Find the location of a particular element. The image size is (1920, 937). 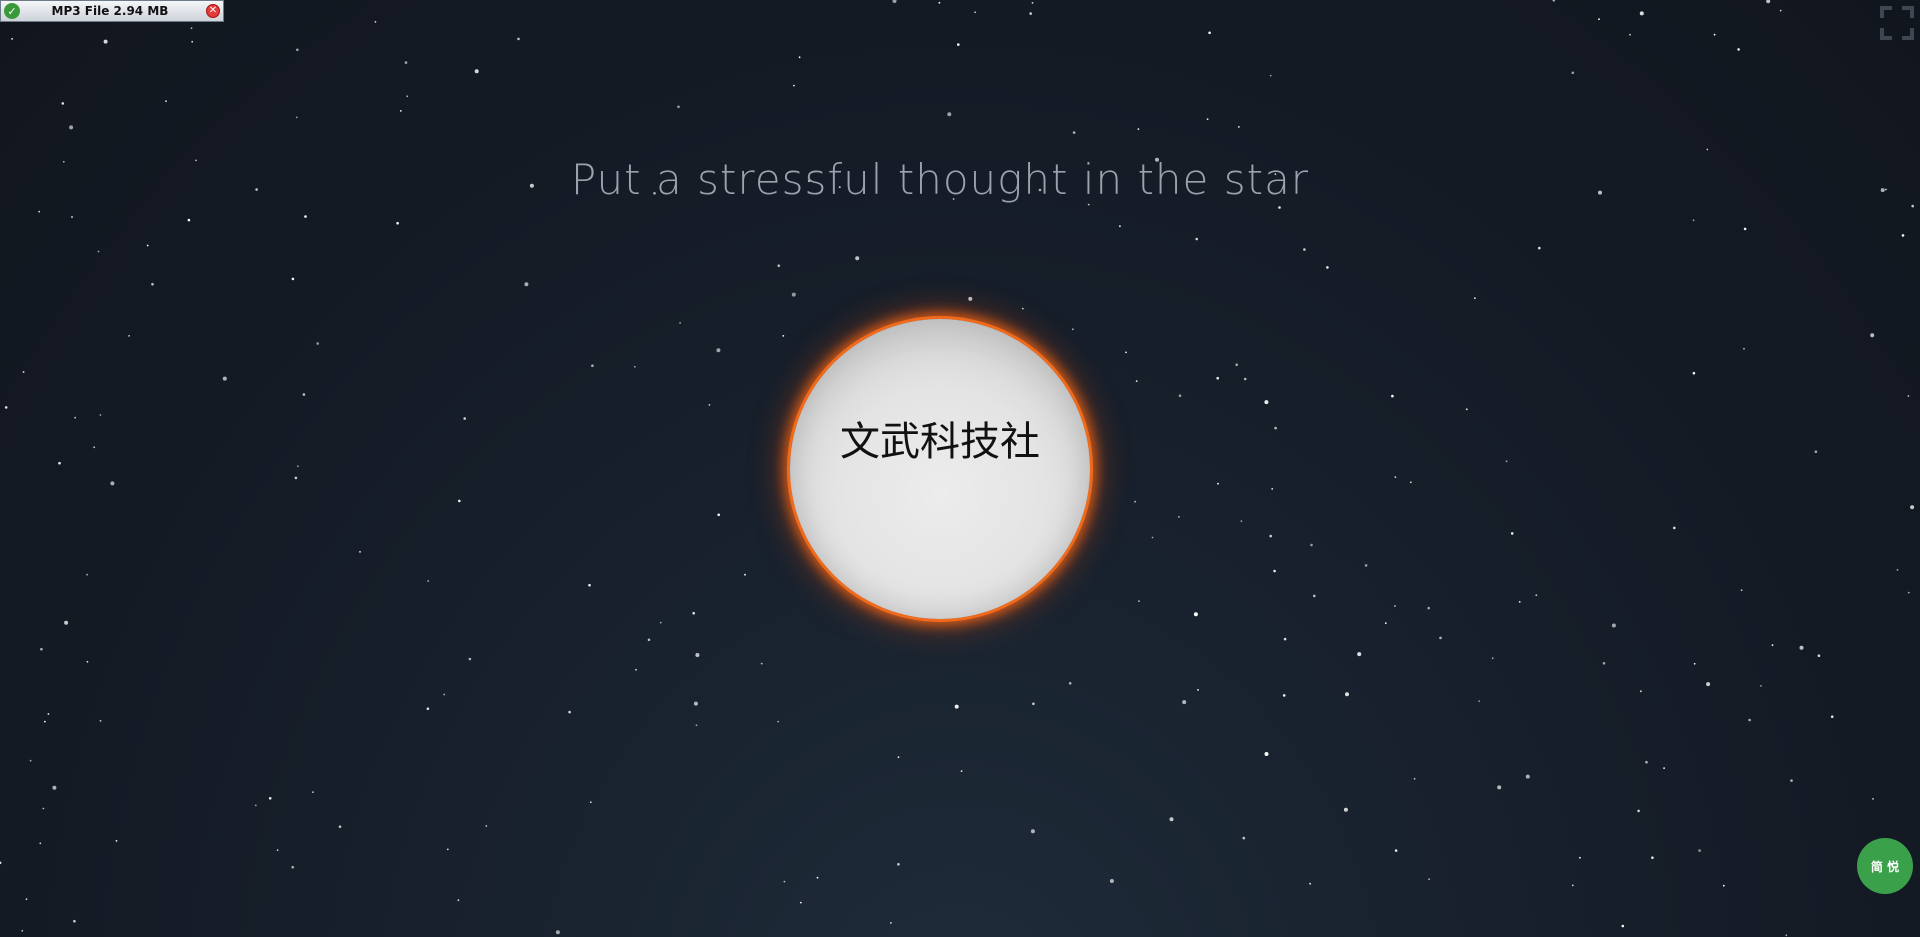

fullscreen-button is located at coordinates (1897, 23).